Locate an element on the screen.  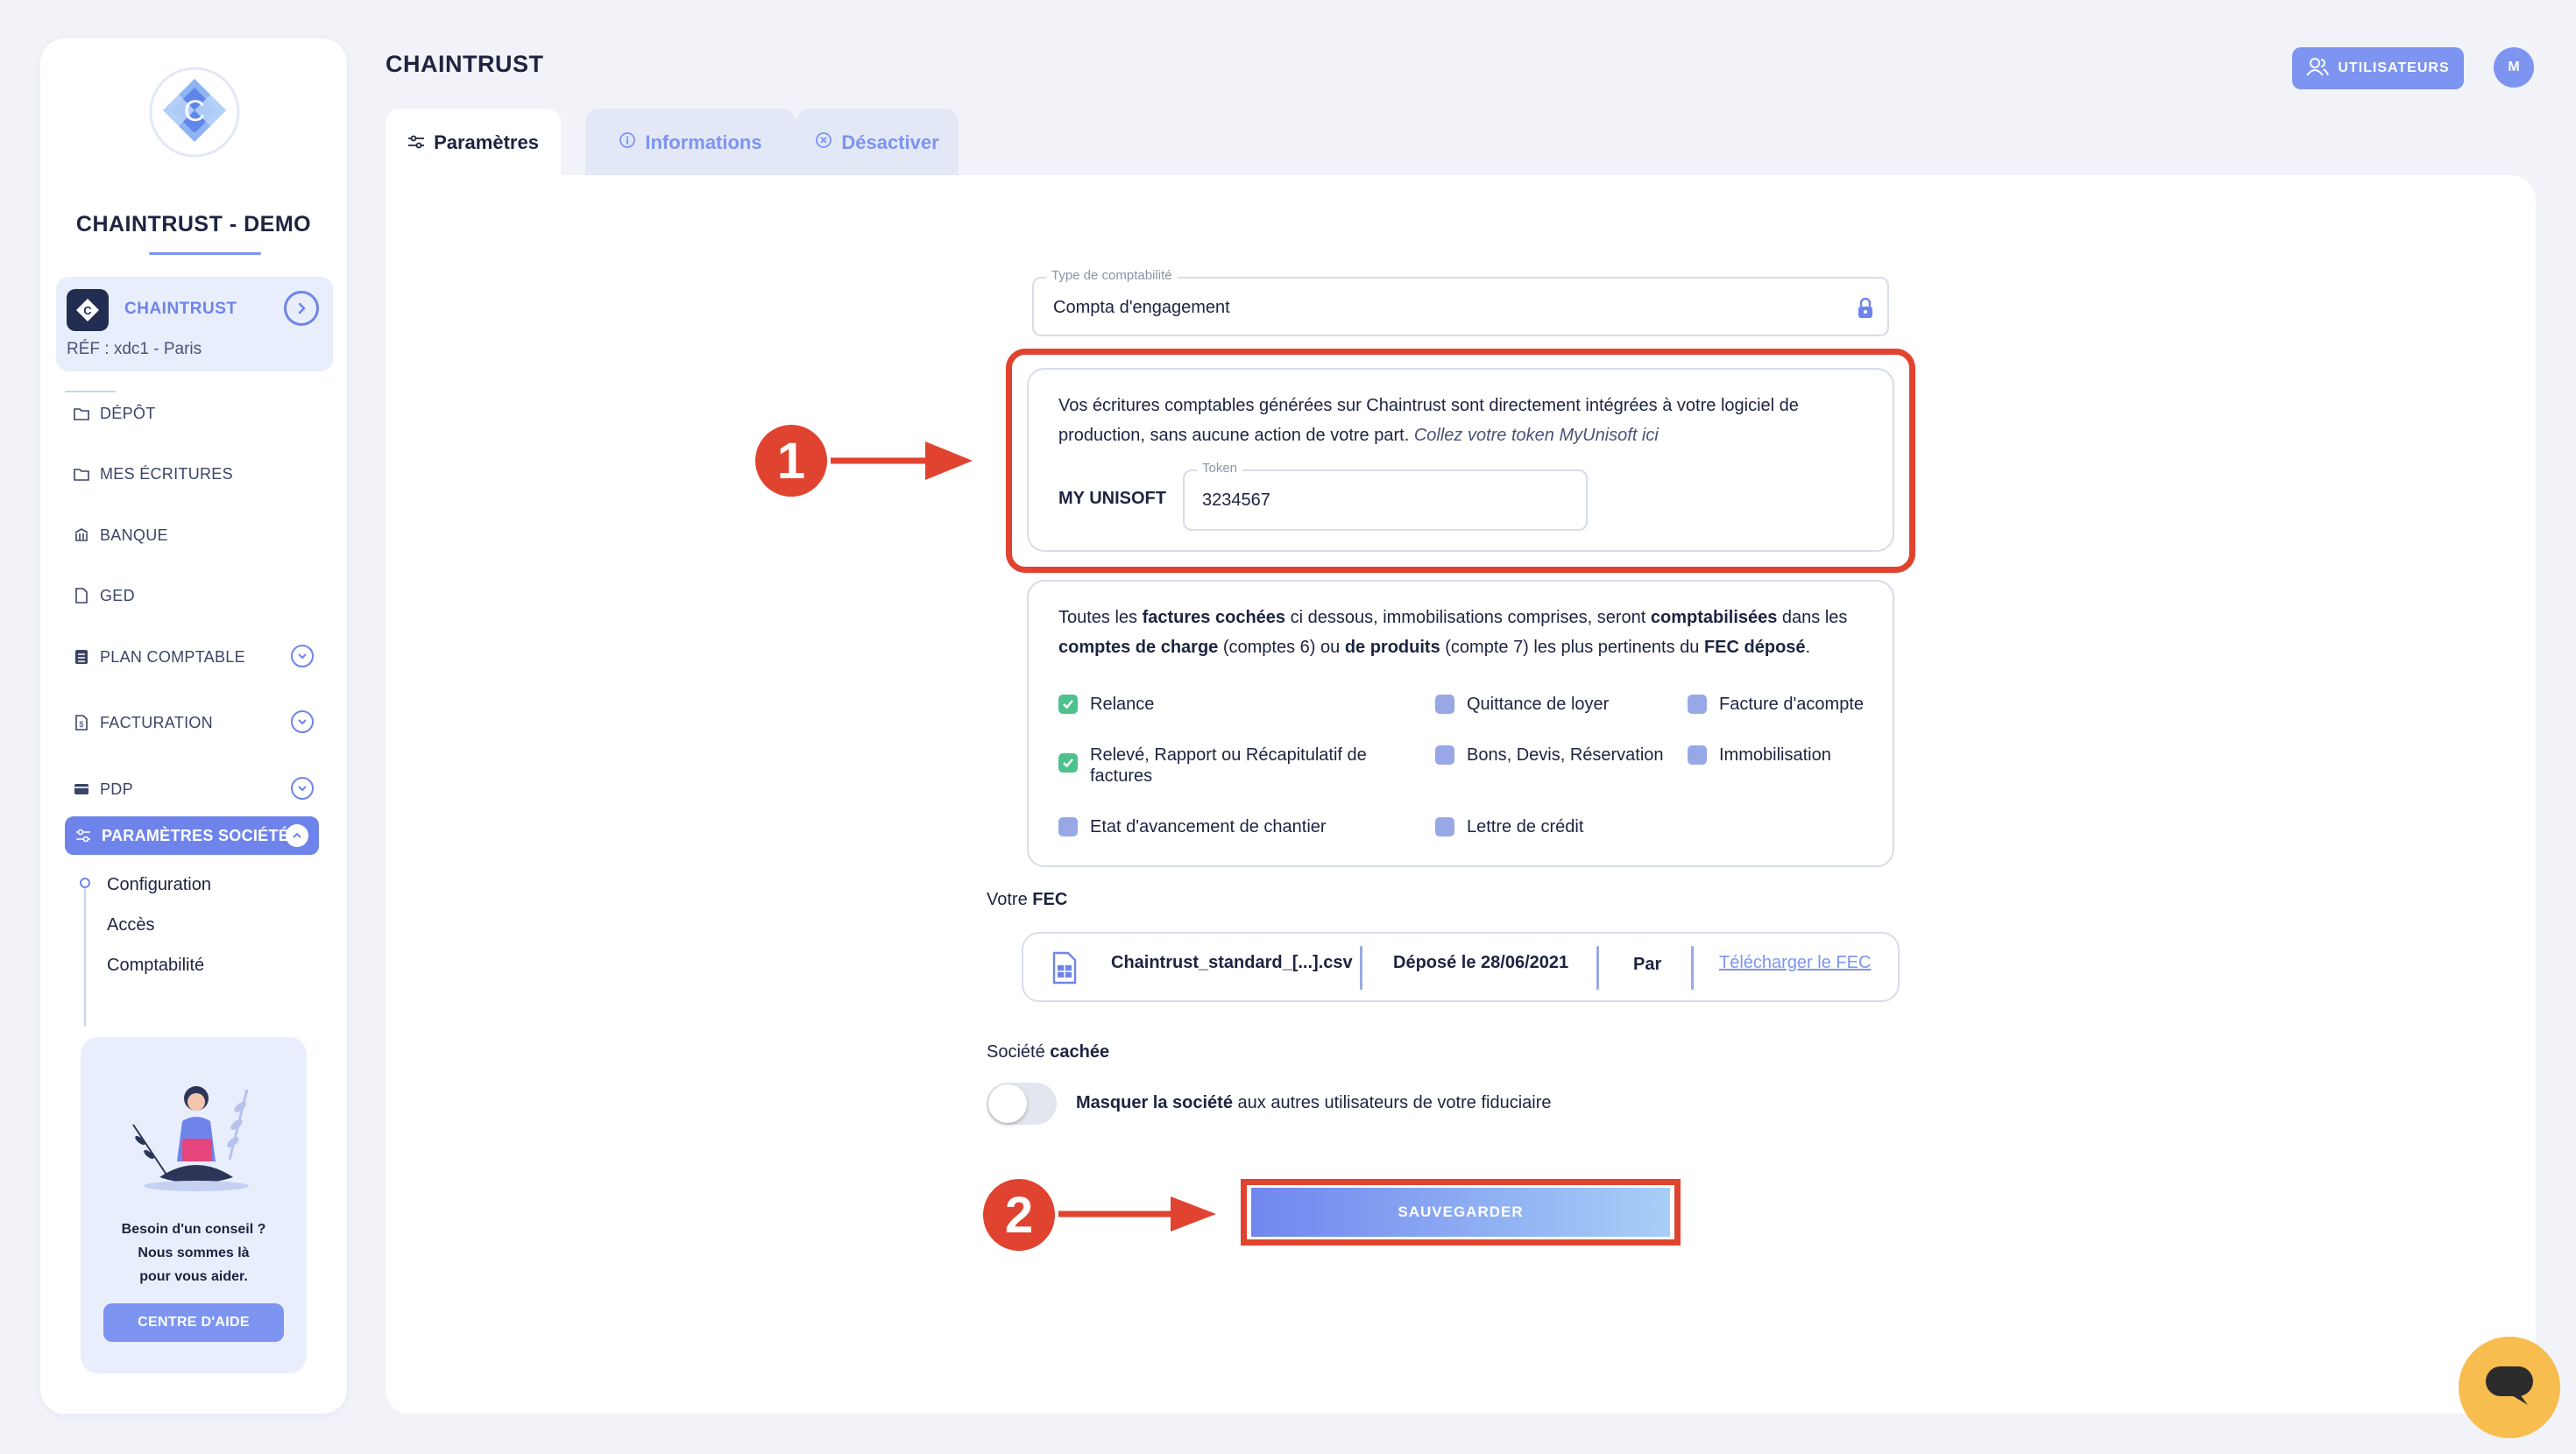
sidebar-item-mes-ecritures: MES ÉCRITURES is located at coordinates (199, 474).